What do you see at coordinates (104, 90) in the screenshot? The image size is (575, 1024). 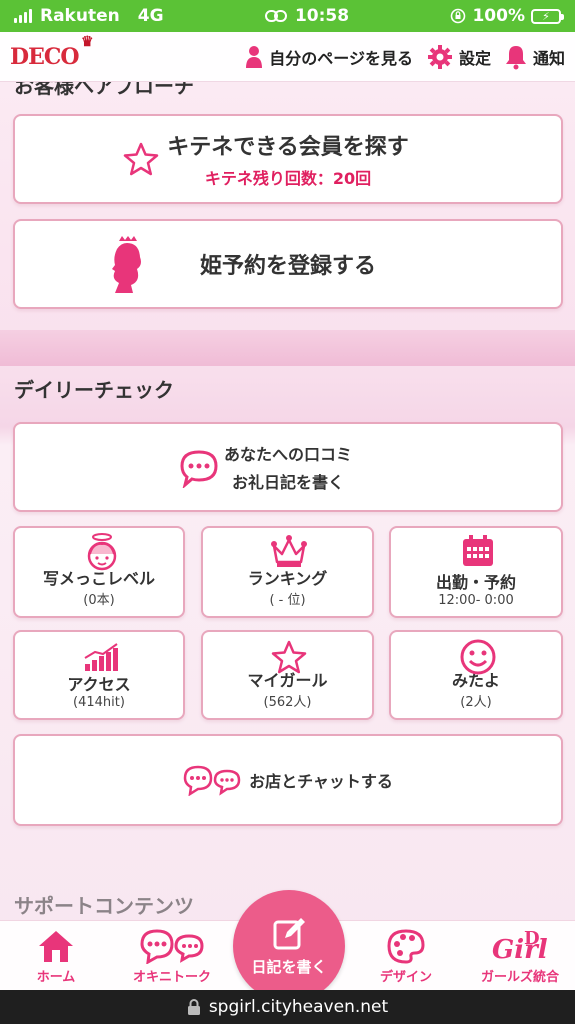 I see `approach-section-title: お客様へアプローチ` at bounding box center [104, 90].